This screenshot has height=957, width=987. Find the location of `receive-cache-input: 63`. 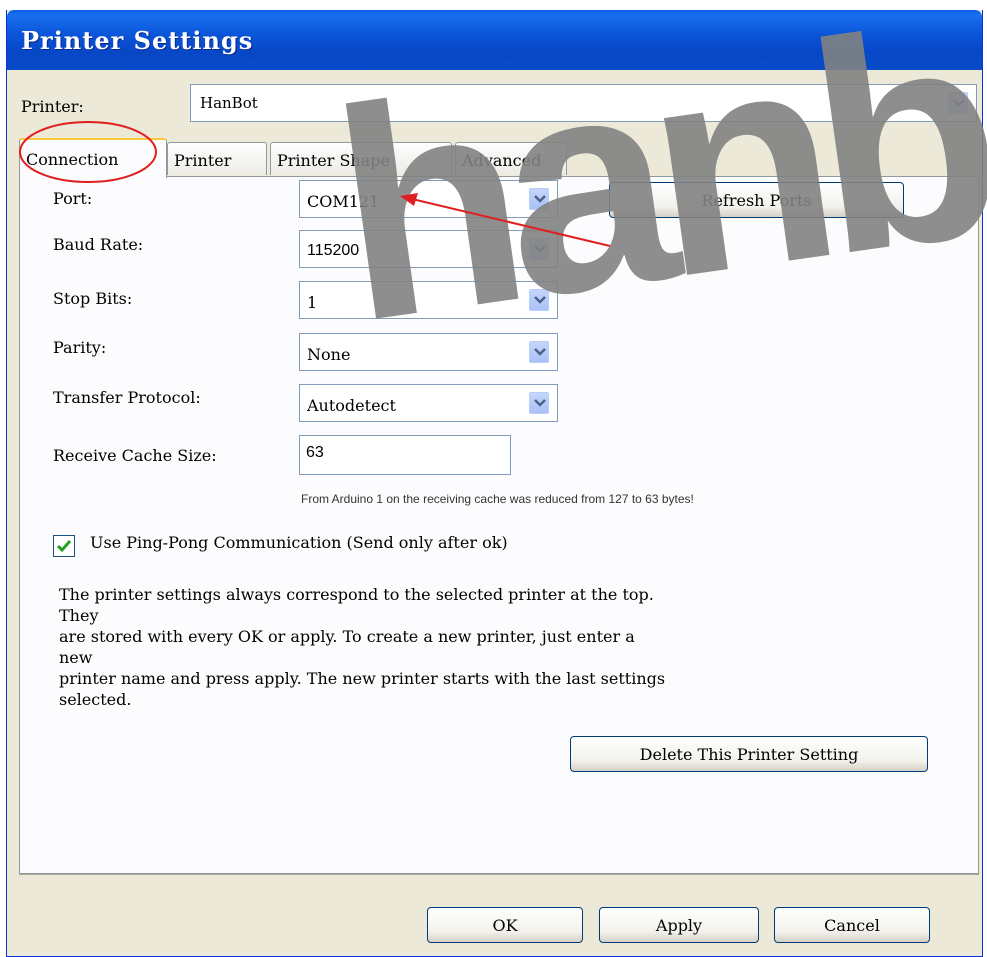

receive-cache-input: 63 is located at coordinates (405, 455).